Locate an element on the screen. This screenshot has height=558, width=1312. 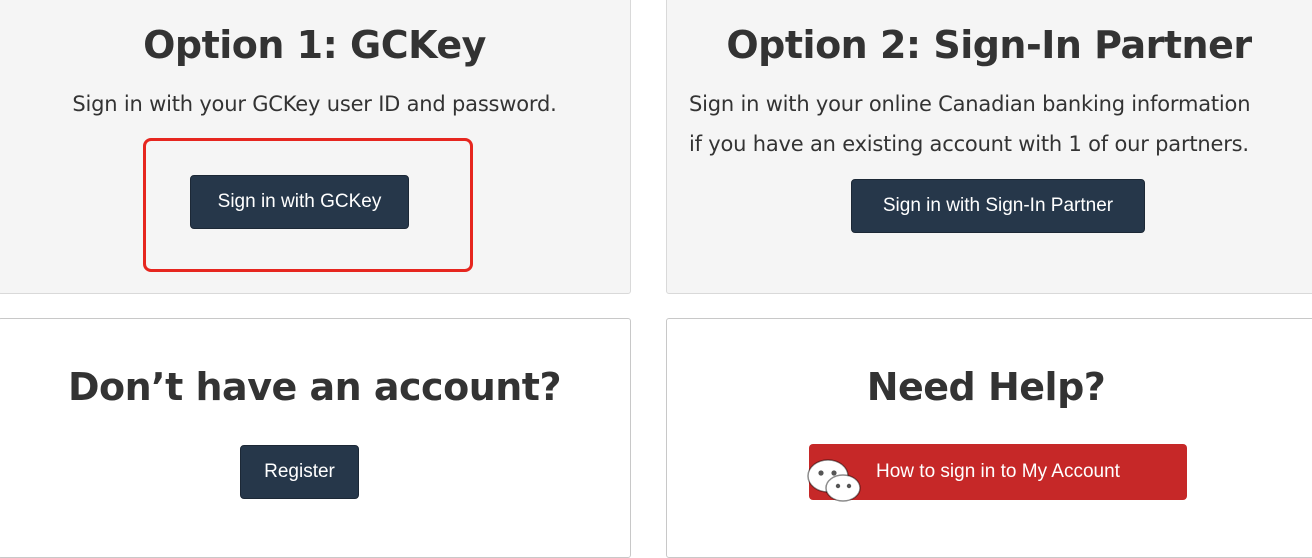
option2-heading: Option 2: Sign-In Partner is located at coordinates (989, 45).